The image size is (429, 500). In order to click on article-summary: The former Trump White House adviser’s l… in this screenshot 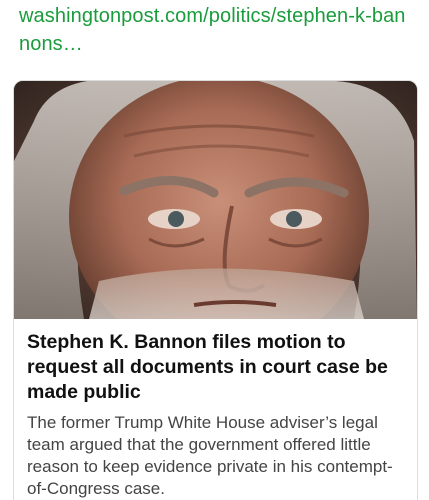, I will do `click(210, 455)`.